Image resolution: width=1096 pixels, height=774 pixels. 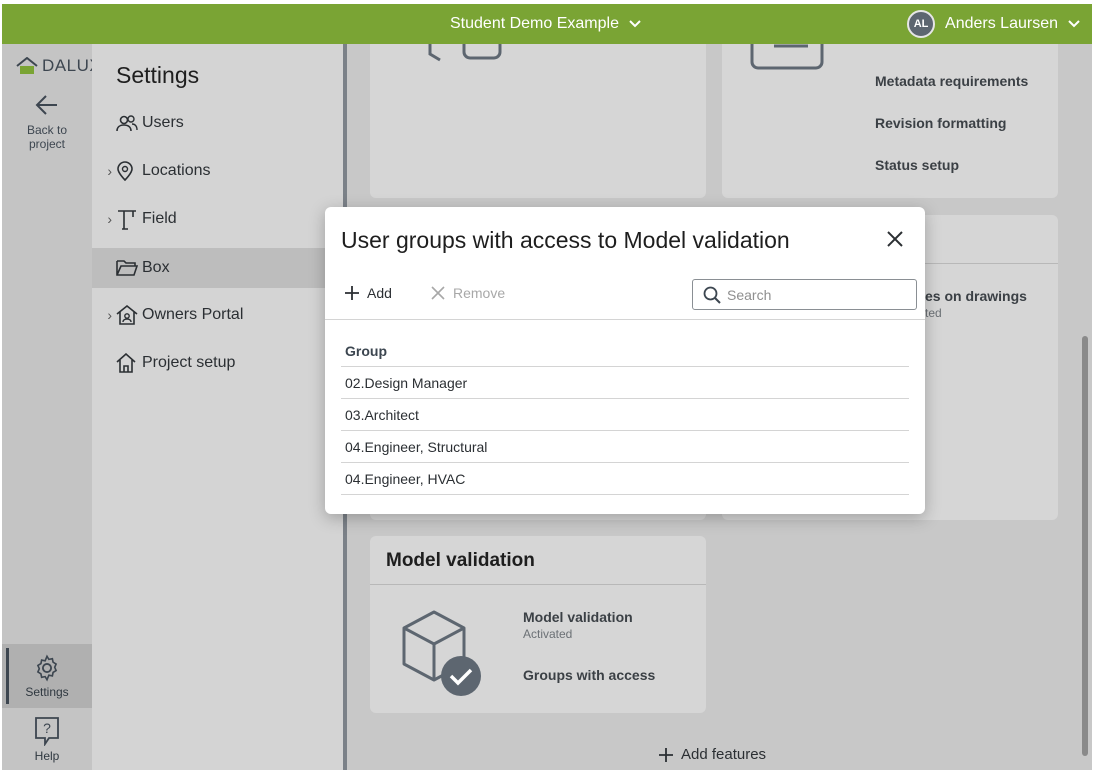 What do you see at coordinates (817, 294) in the screenshot?
I see `search-input` at bounding box center [817, 294].